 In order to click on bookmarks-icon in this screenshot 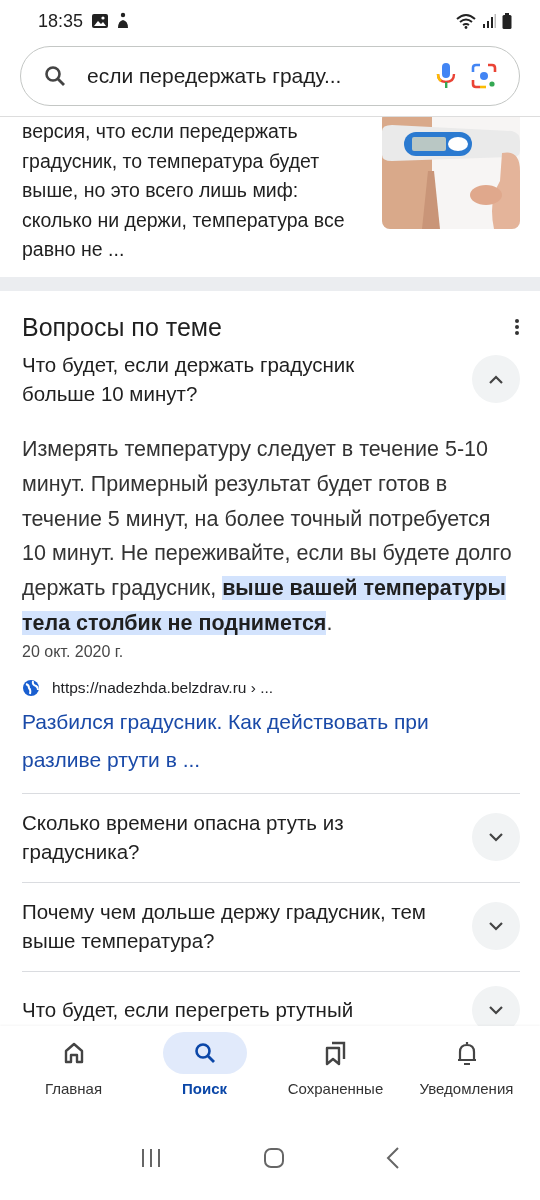, I will do `click(335, 1053)`.